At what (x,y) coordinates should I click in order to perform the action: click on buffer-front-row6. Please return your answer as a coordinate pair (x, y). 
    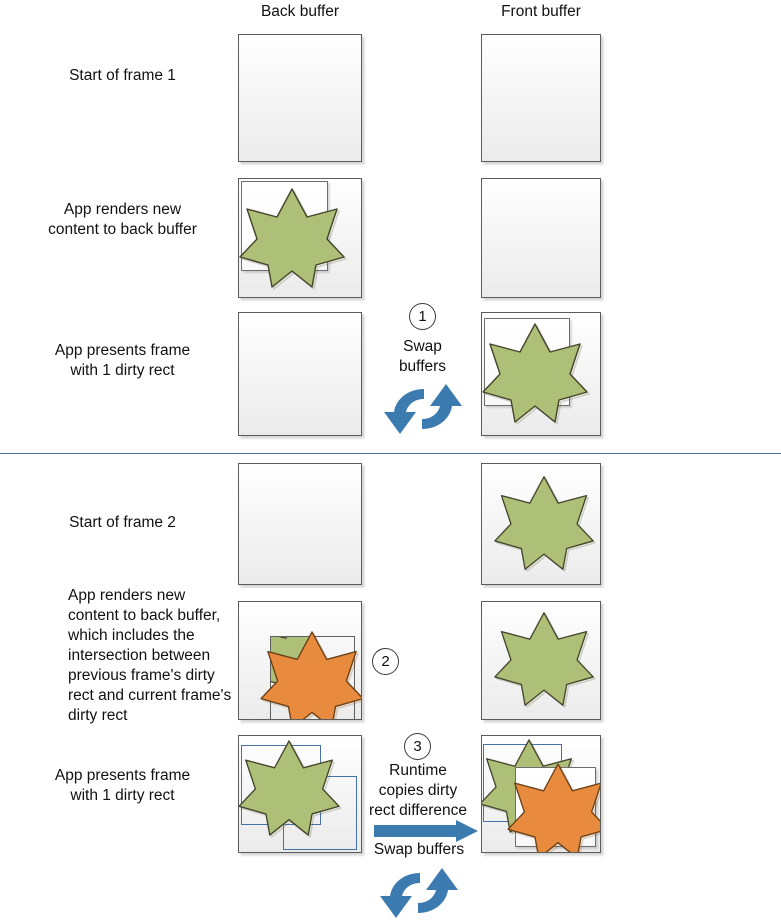
    Looking at the image, I should click on (541, 794).